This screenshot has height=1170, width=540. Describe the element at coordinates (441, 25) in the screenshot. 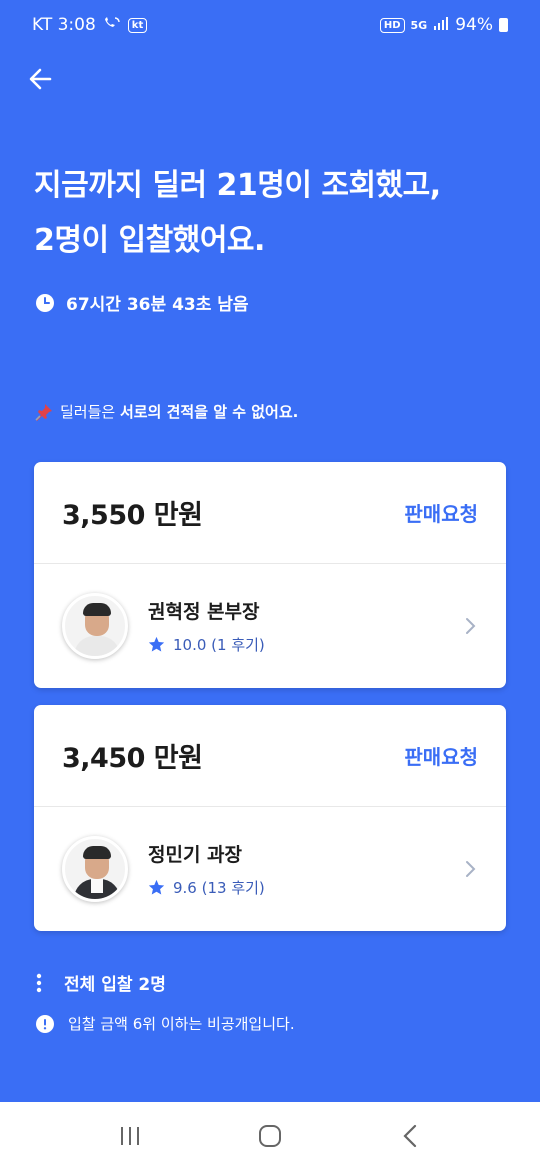

I see `signal-icon` at that location.